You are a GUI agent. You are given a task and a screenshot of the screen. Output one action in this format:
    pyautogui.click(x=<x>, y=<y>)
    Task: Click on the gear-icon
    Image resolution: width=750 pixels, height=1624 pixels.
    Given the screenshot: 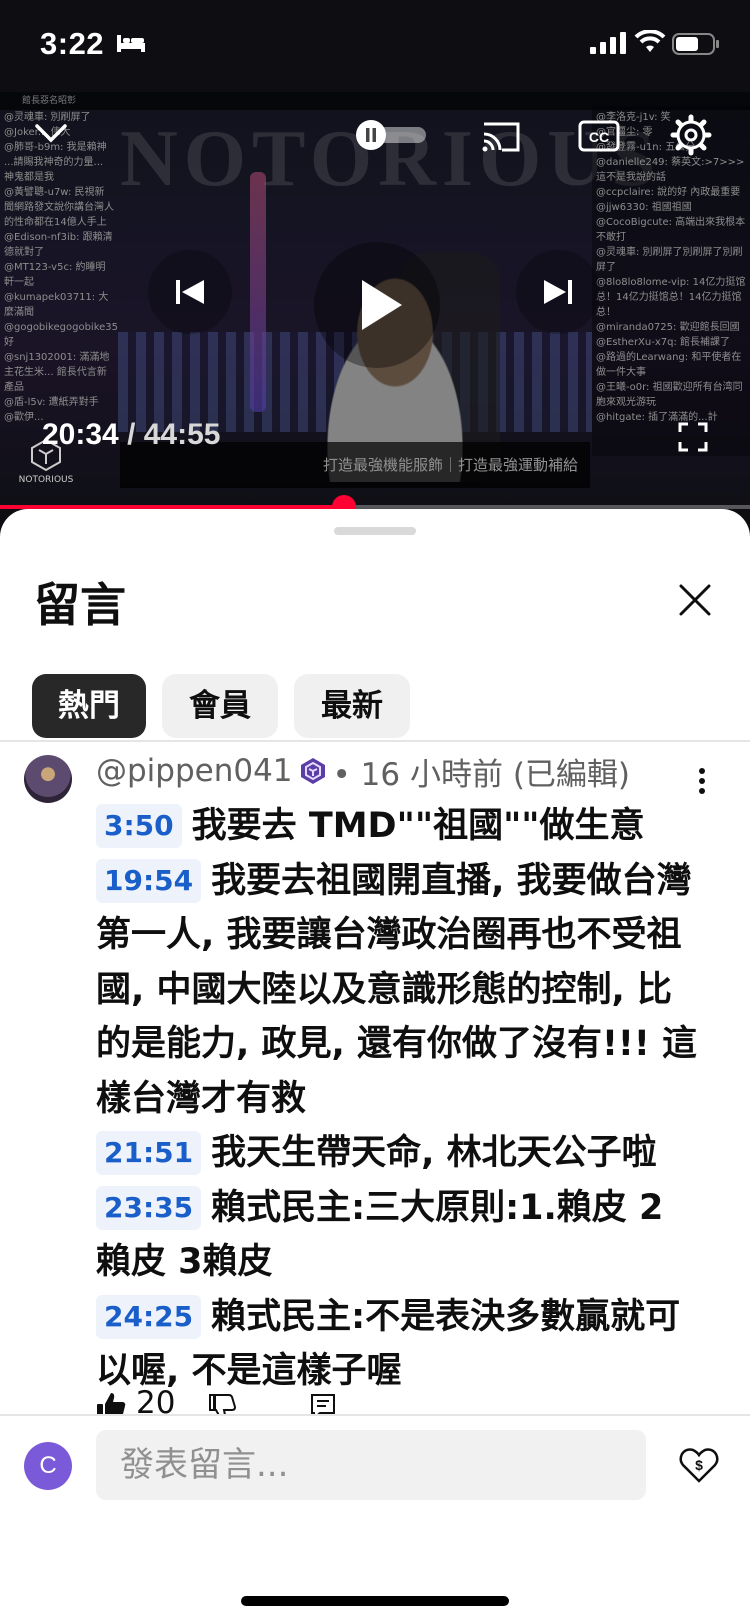 What is the action you would take?
    pyautogui.click(x=691, y=135)
    